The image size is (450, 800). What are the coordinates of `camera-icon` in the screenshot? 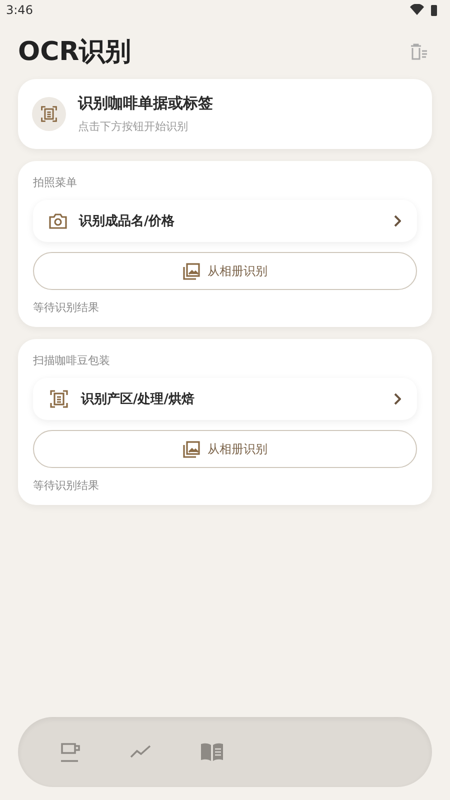 It's located at (58, 221).